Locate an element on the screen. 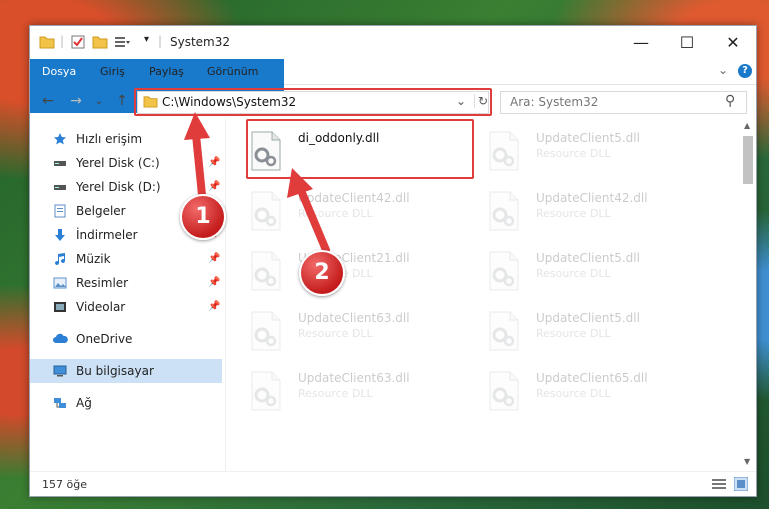 The image size is (769, 509). arrow-1-head is located at coordinates (197, 126).